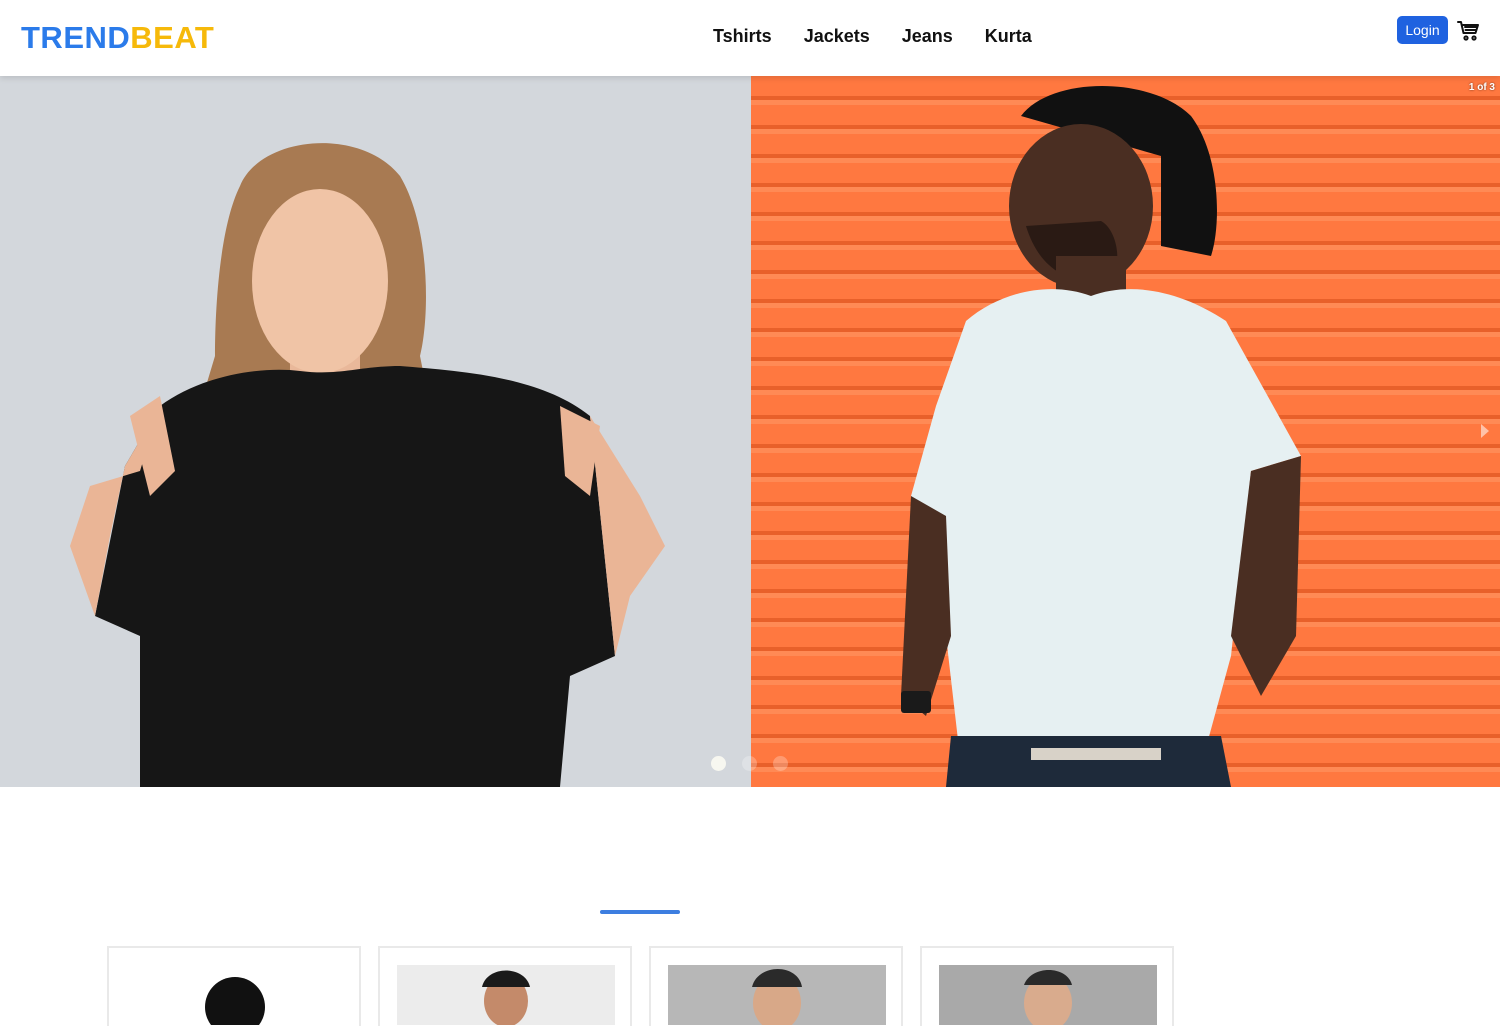  Describe the element at coordinates (837, 36) in the screenshot. I see `nav-link-jackets: Jackets` at that location.